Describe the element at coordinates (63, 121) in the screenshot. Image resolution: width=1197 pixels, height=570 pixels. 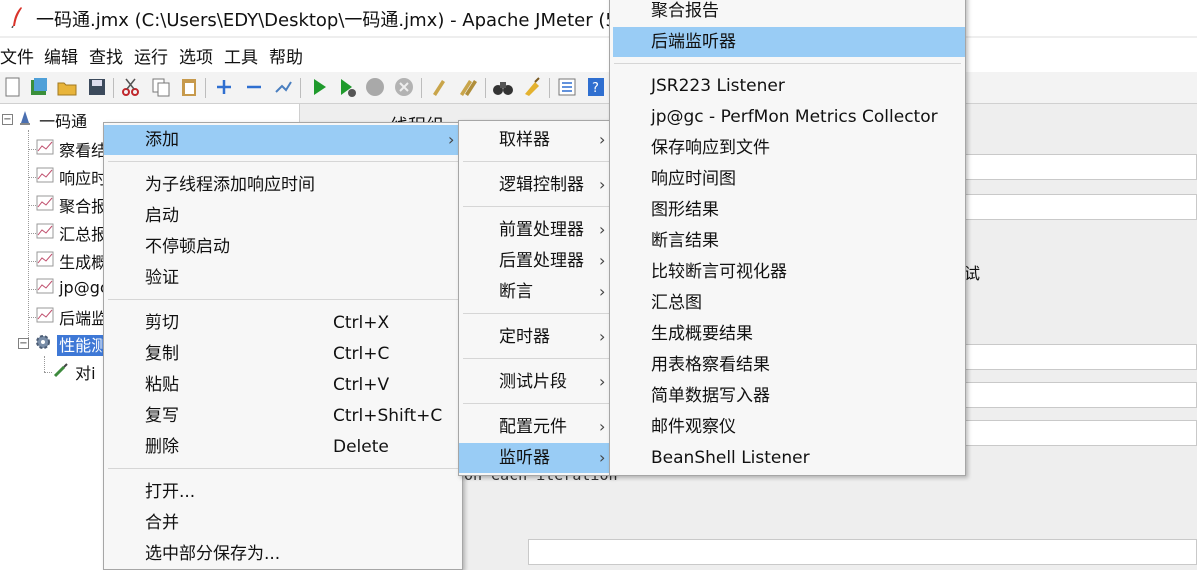
I see `tree-node-root-label: 一码通` at that location.